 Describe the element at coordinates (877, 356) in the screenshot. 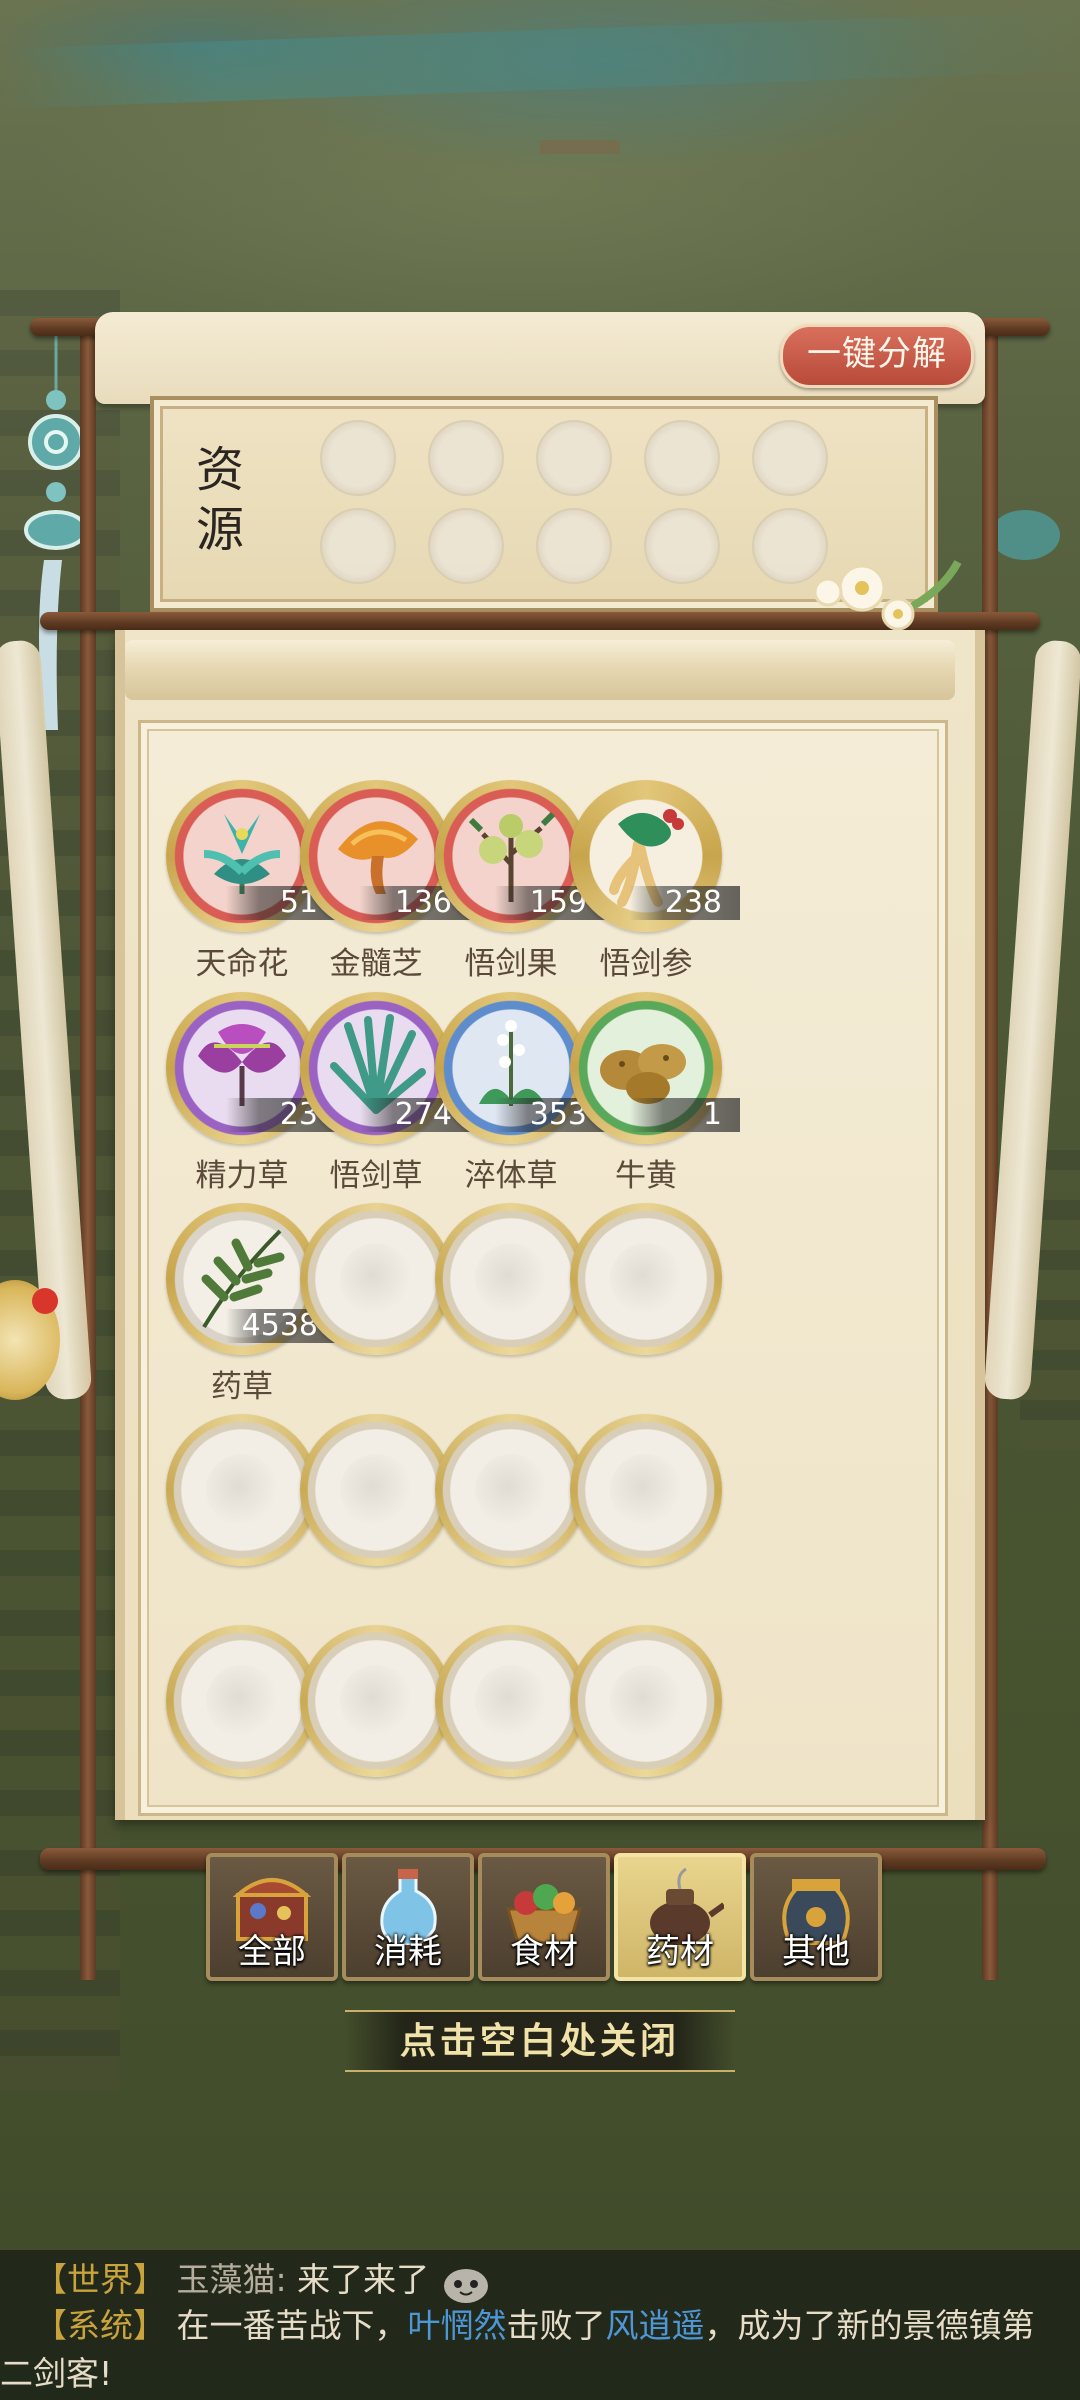

I see `one-click-decompose-button: 一键分解` at that location.